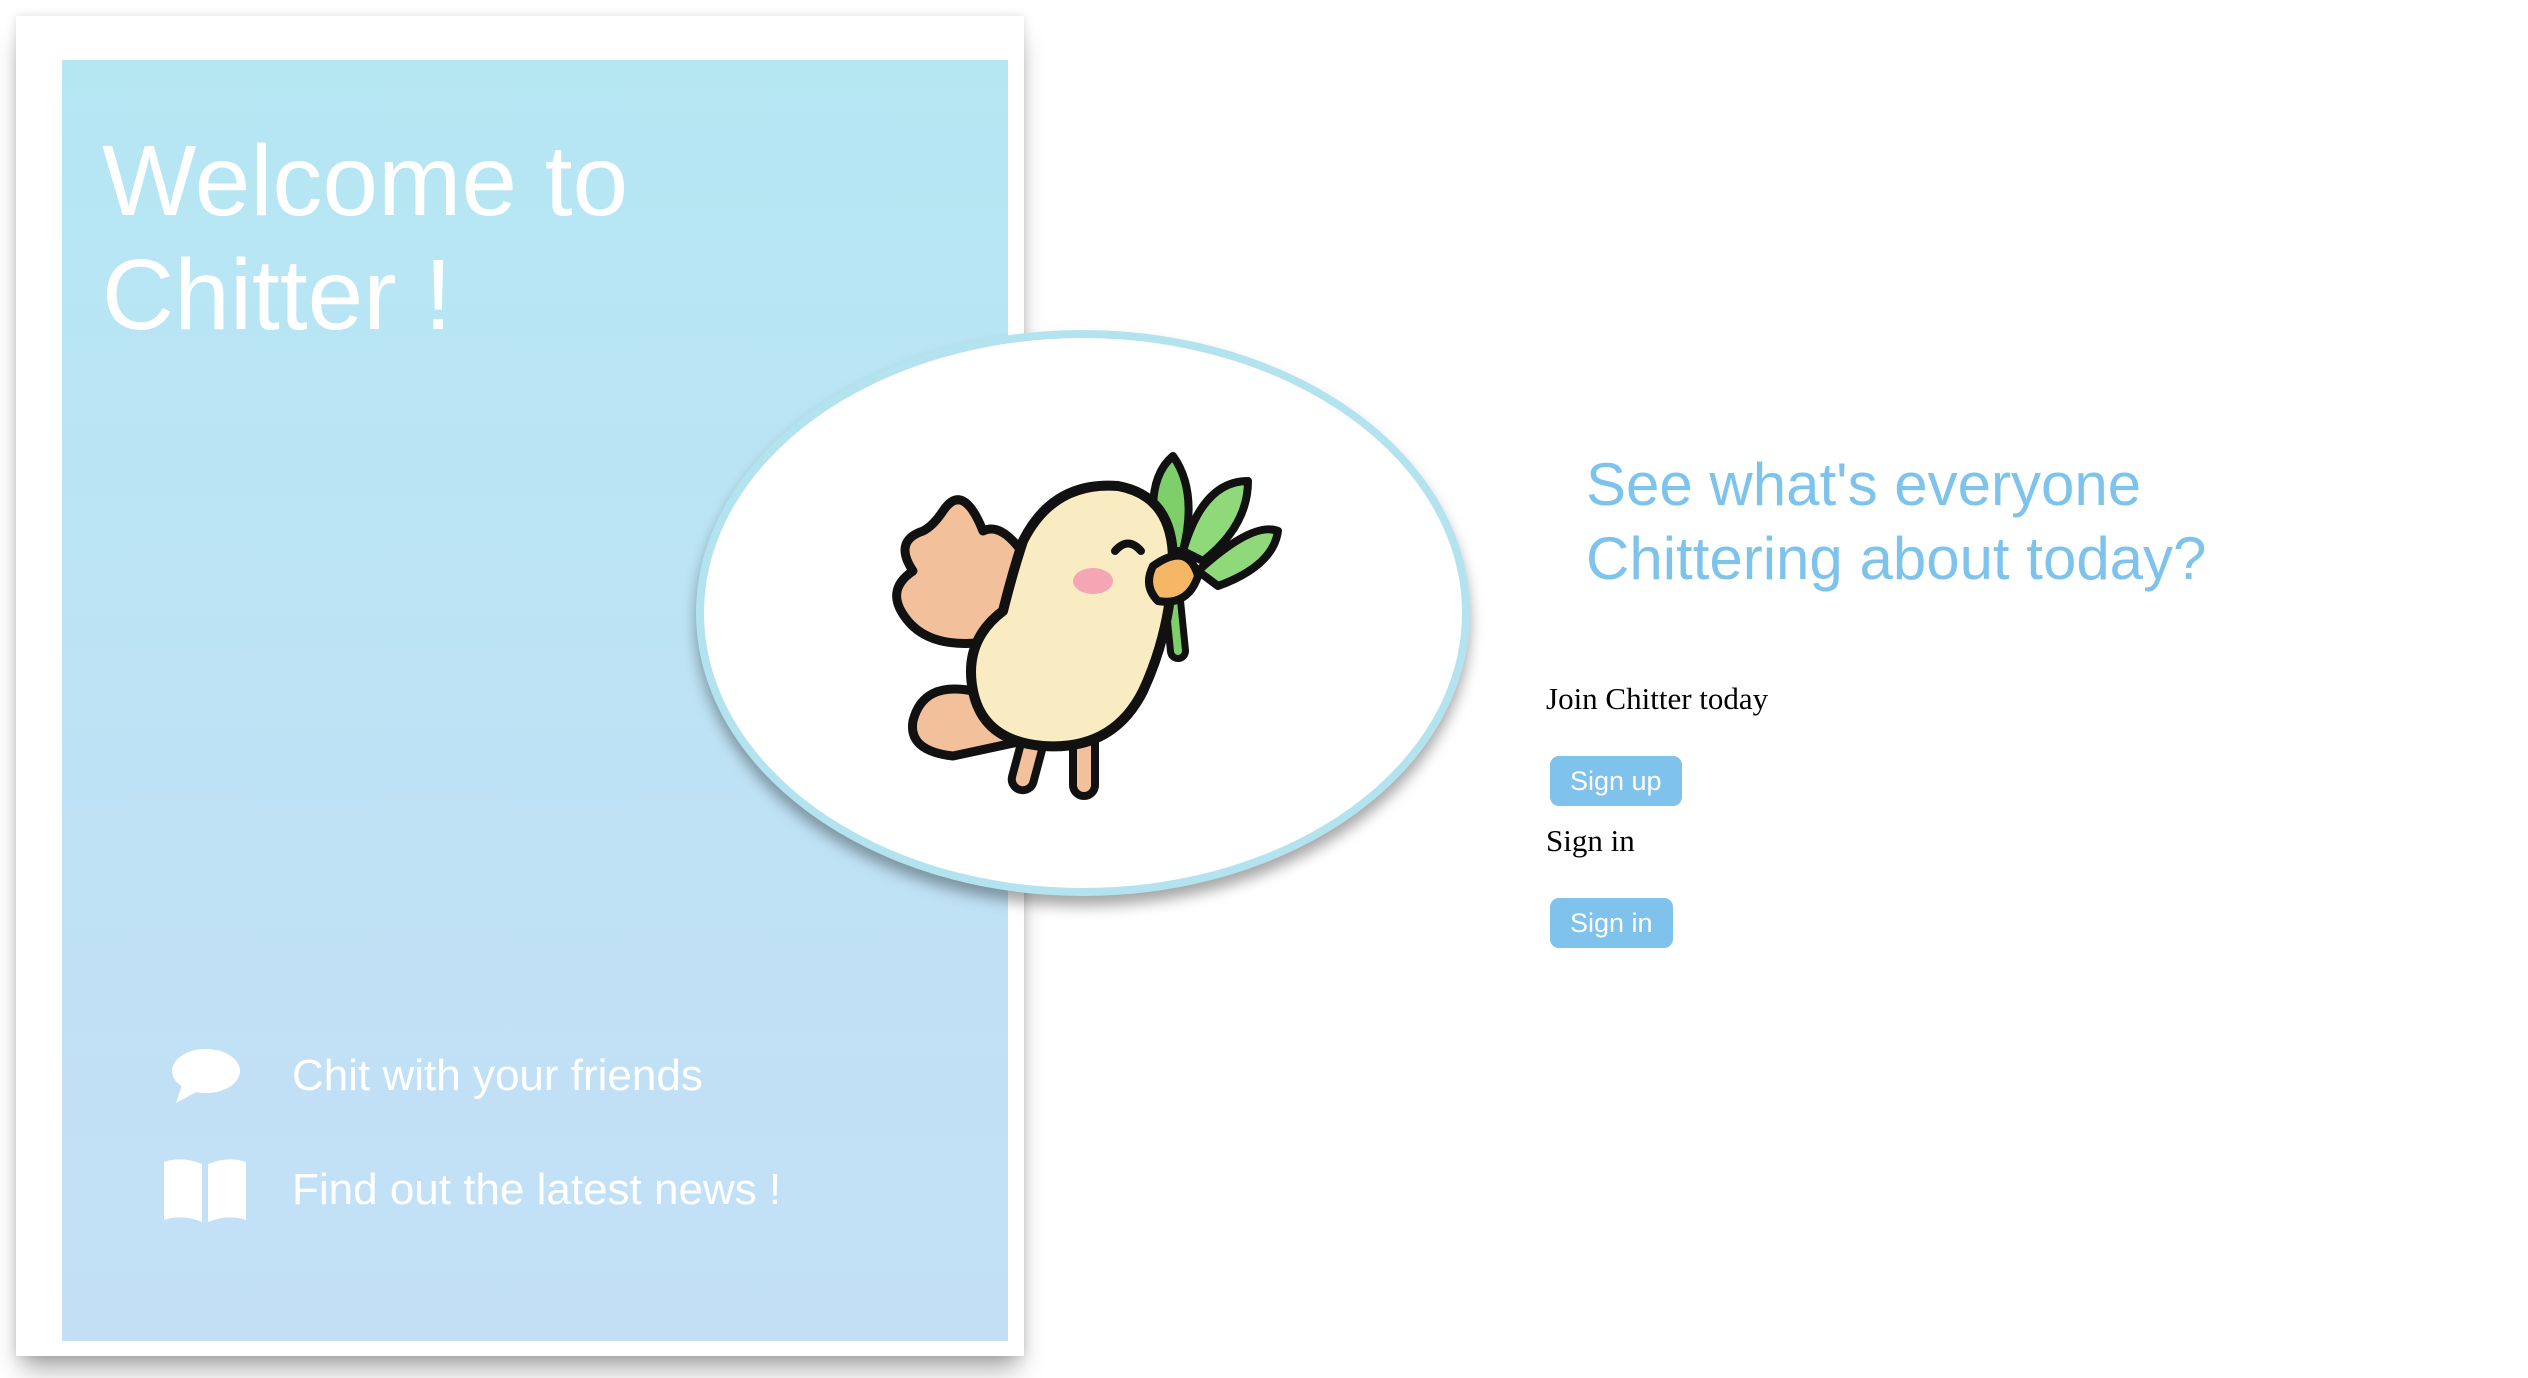 The height and width of the screenshot is (1378, 2528). Describe the element at coordinates (365, 181) in the screenshot. I see `welcome-line-1: Welcome to` at that location.